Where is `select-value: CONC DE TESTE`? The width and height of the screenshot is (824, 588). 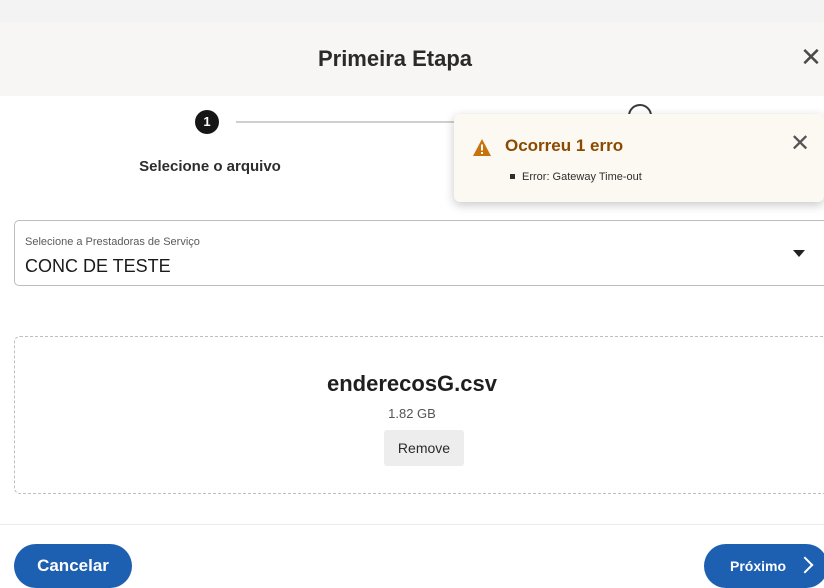
select-value: CONC DE TESTE is located at coordinates (98, 266).